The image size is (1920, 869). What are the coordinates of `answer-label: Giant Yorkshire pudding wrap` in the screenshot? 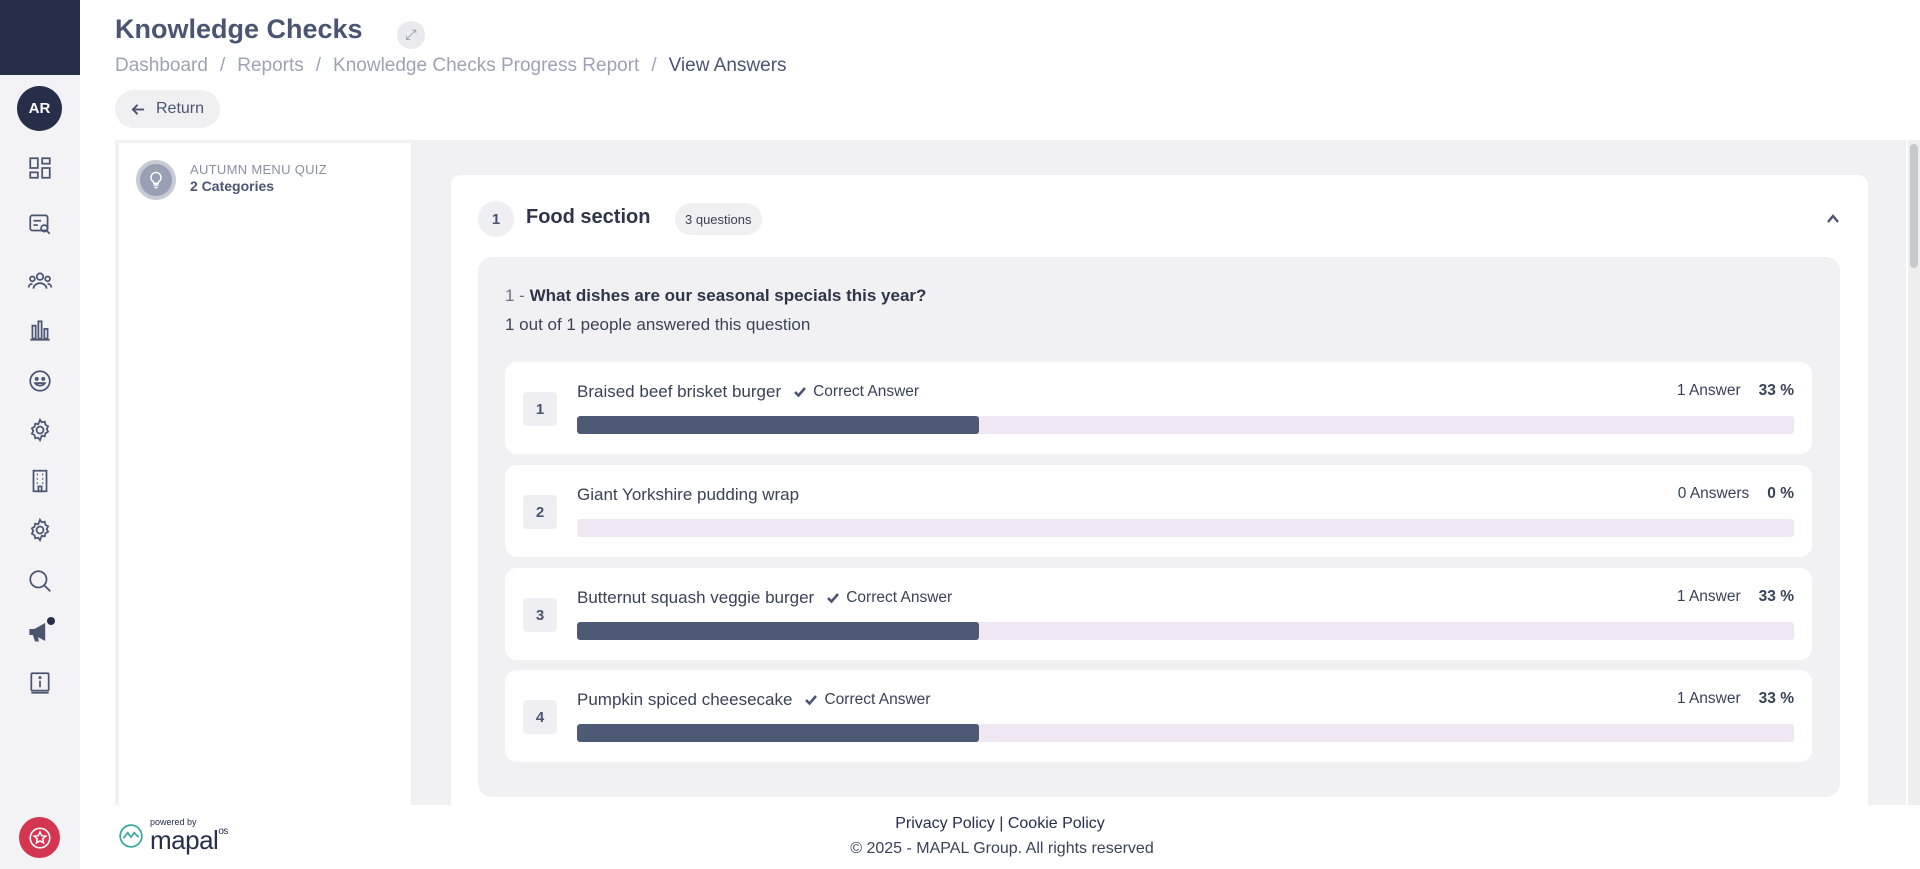 It's located at (688, 495).